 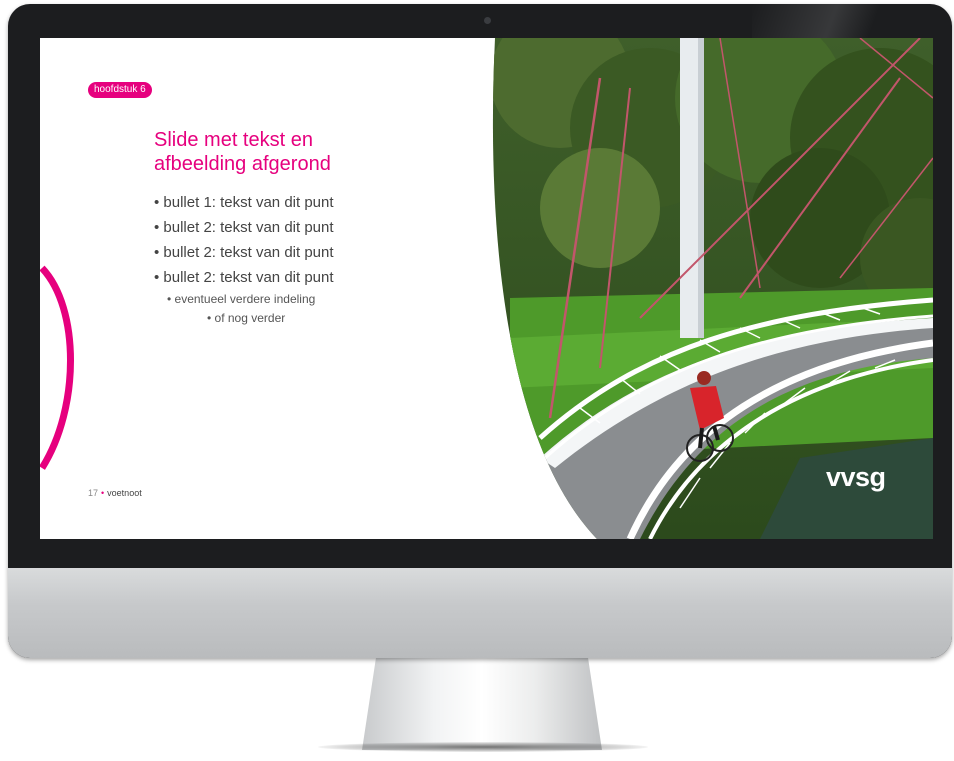 What do you see at coordinates (487, 20) in the screenshot?
I see `camera-icon` at bounding box center [487, 20].